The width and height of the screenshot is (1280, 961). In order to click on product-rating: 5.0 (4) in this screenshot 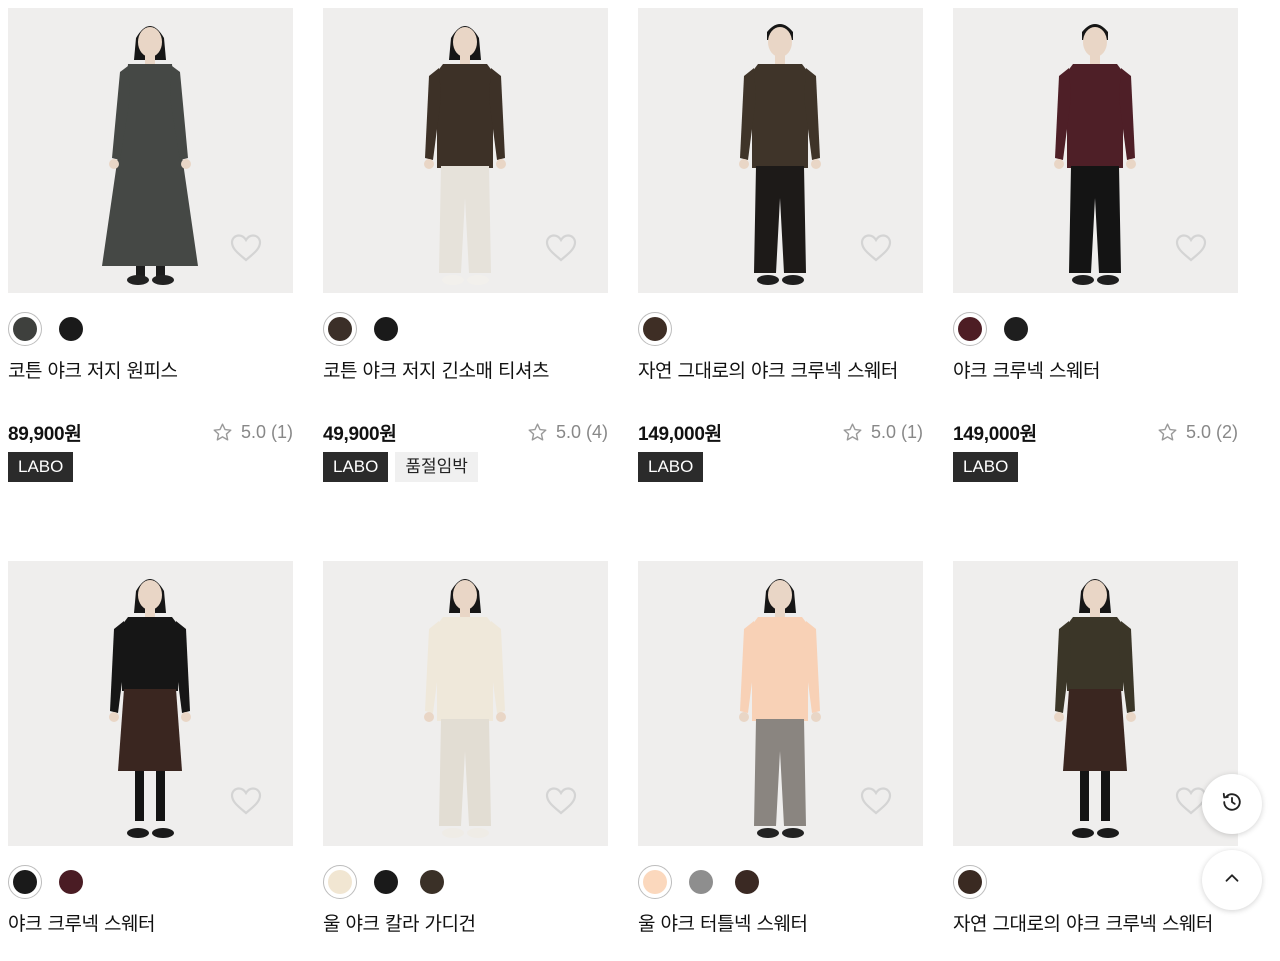, I will do `click(567, 432)`.